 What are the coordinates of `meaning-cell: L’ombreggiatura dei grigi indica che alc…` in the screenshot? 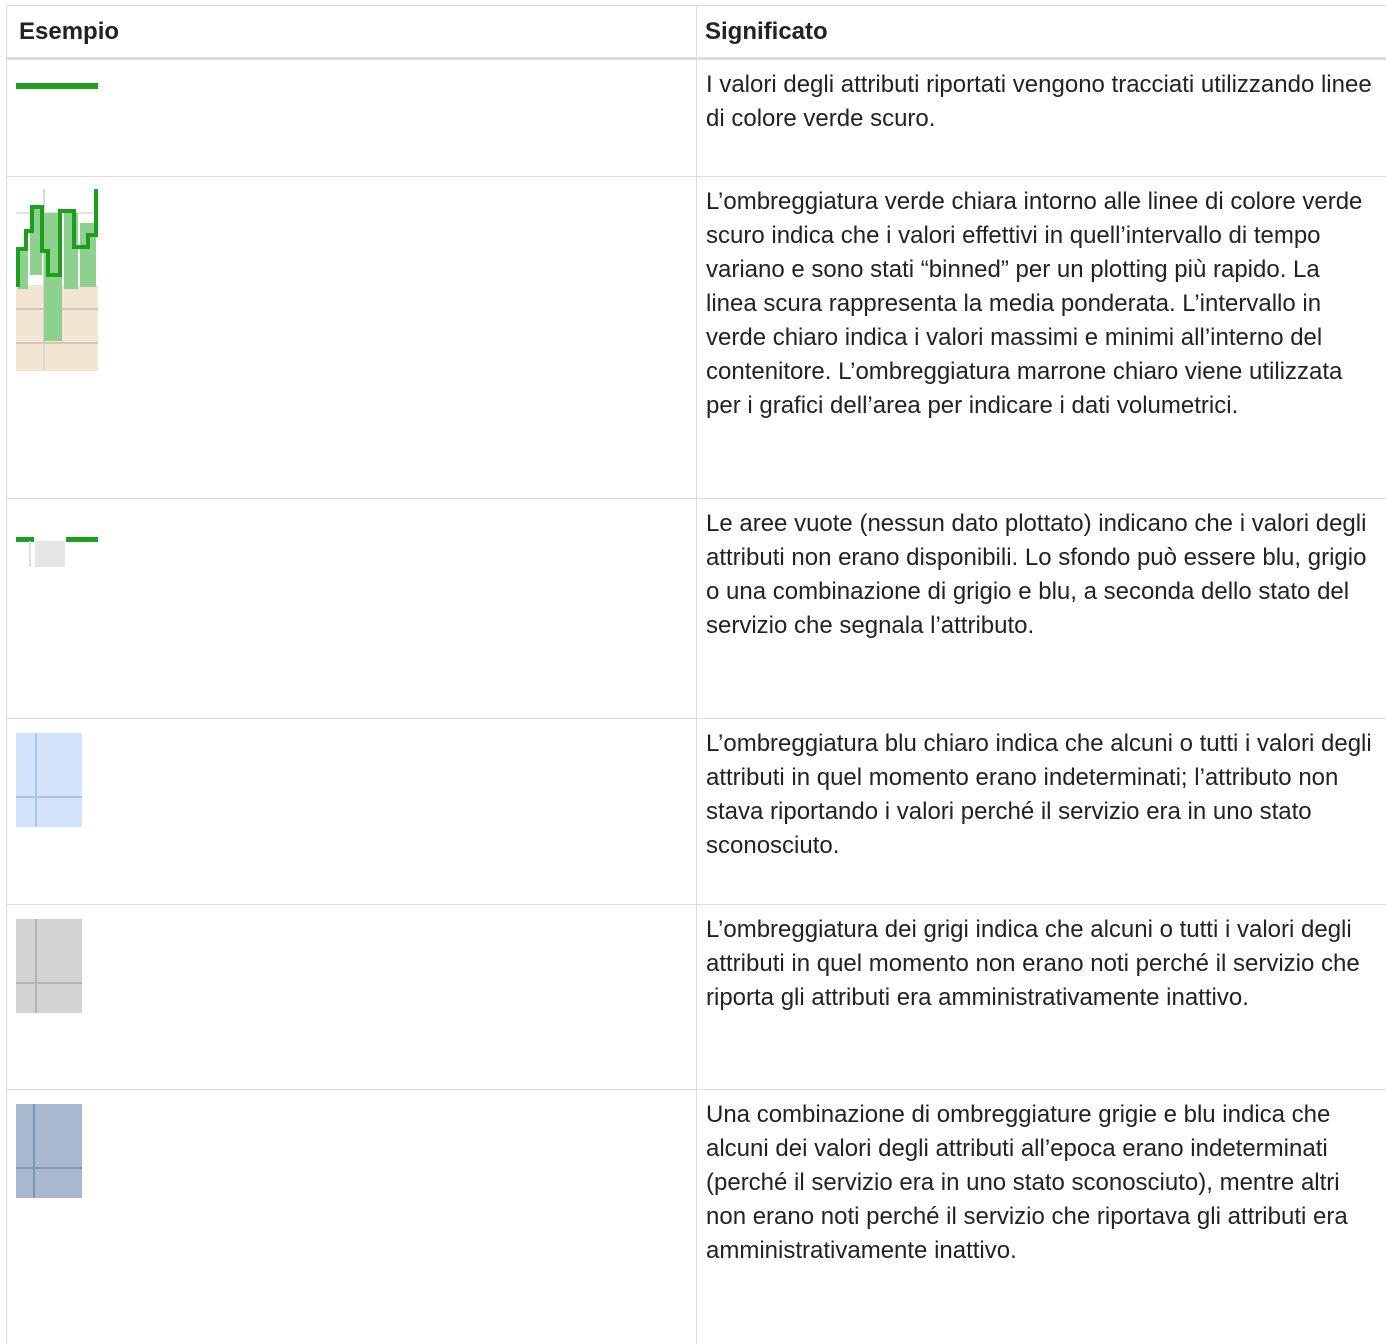 It's located at (1041, 997).